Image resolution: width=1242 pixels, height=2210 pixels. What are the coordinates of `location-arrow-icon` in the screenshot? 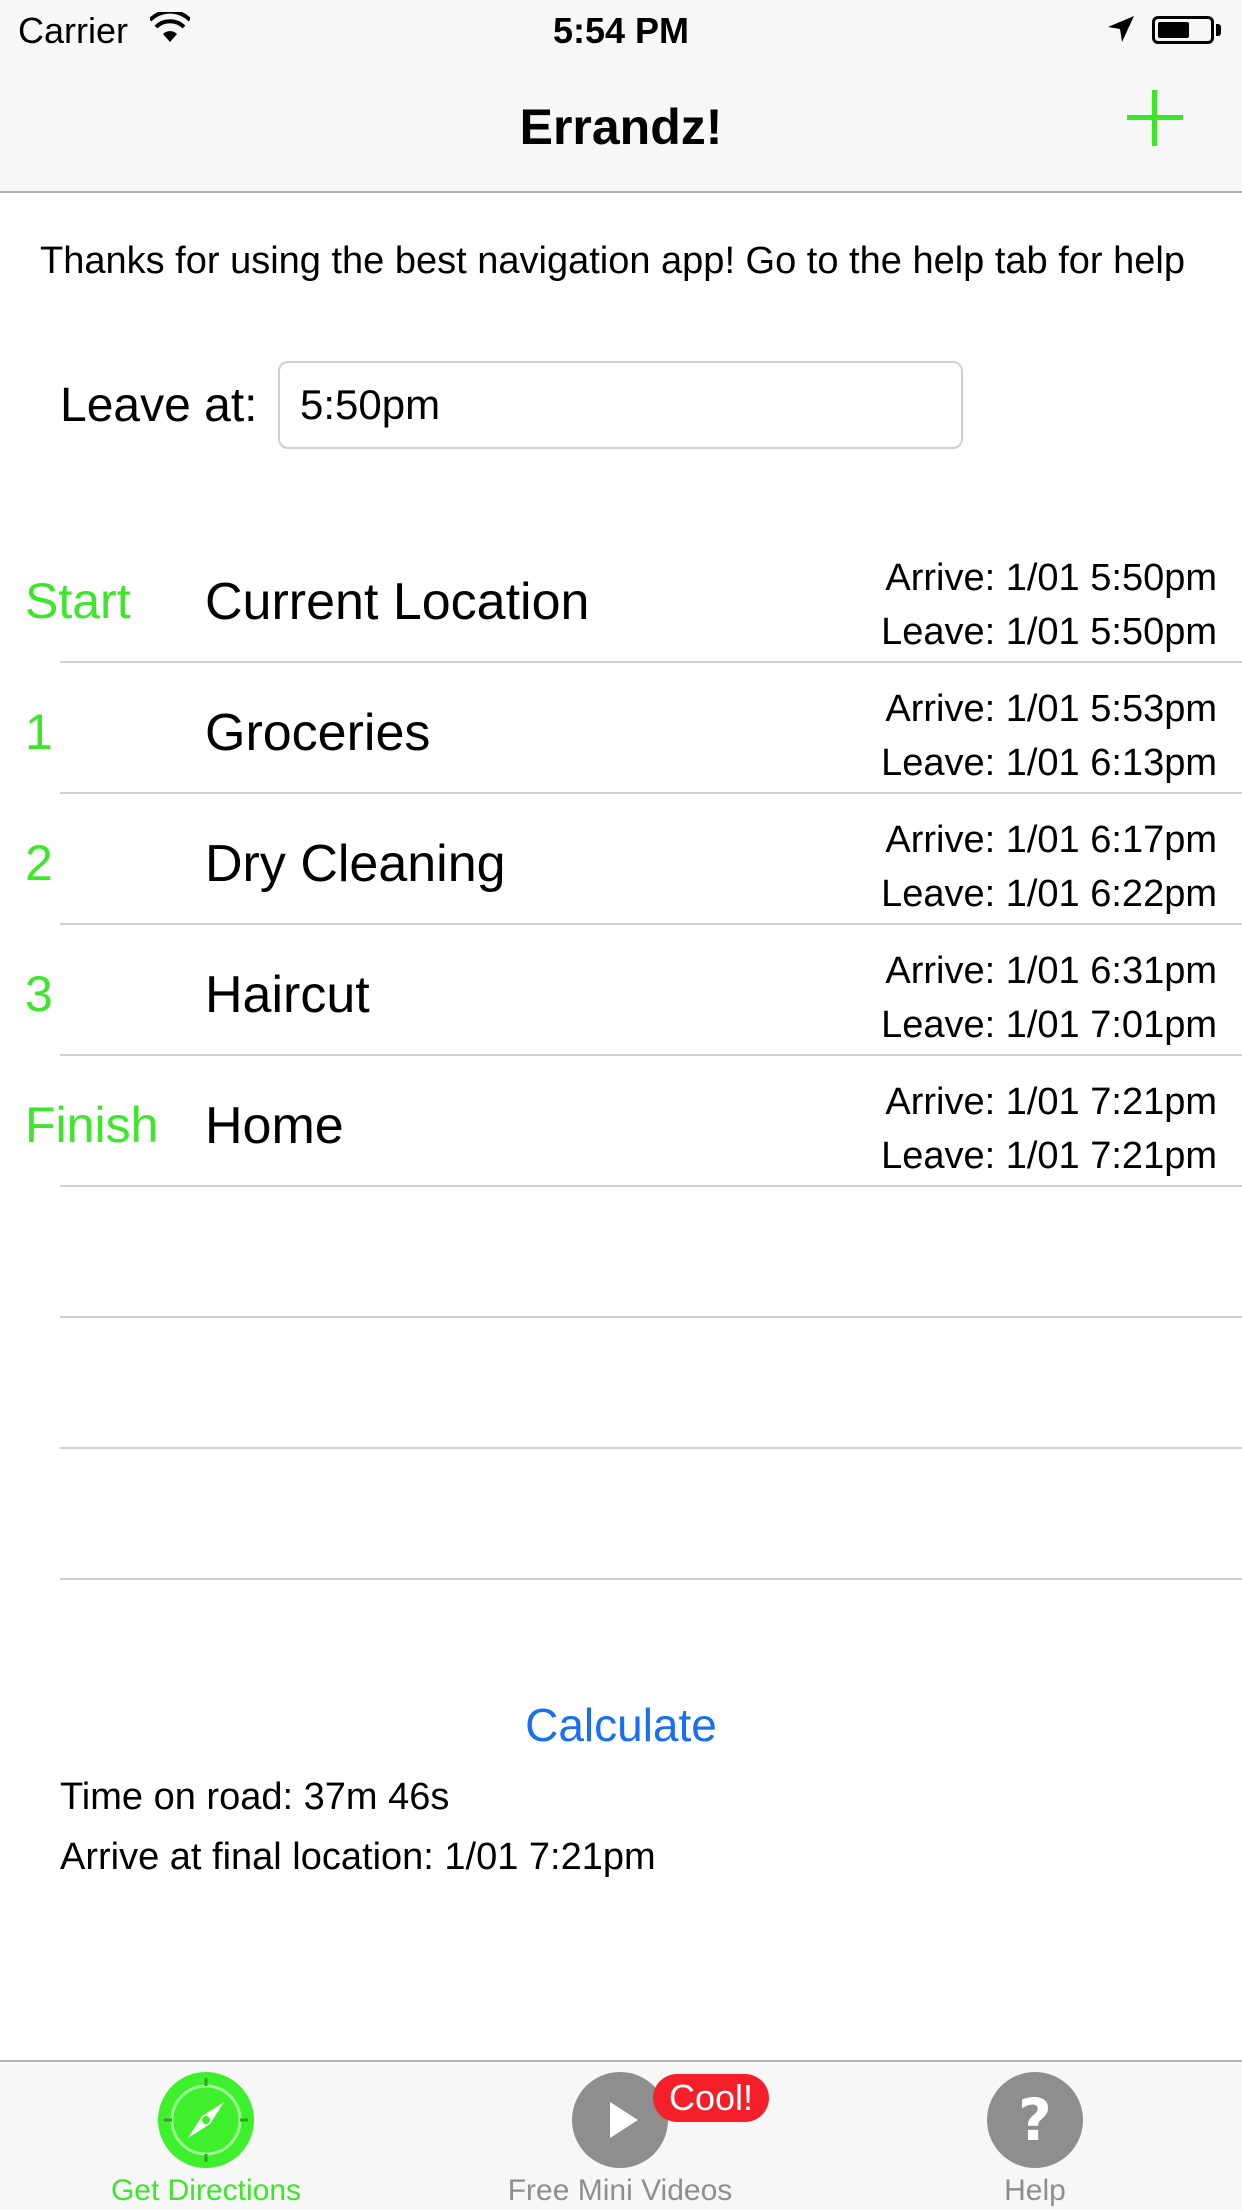 It's located at (1121, 29).